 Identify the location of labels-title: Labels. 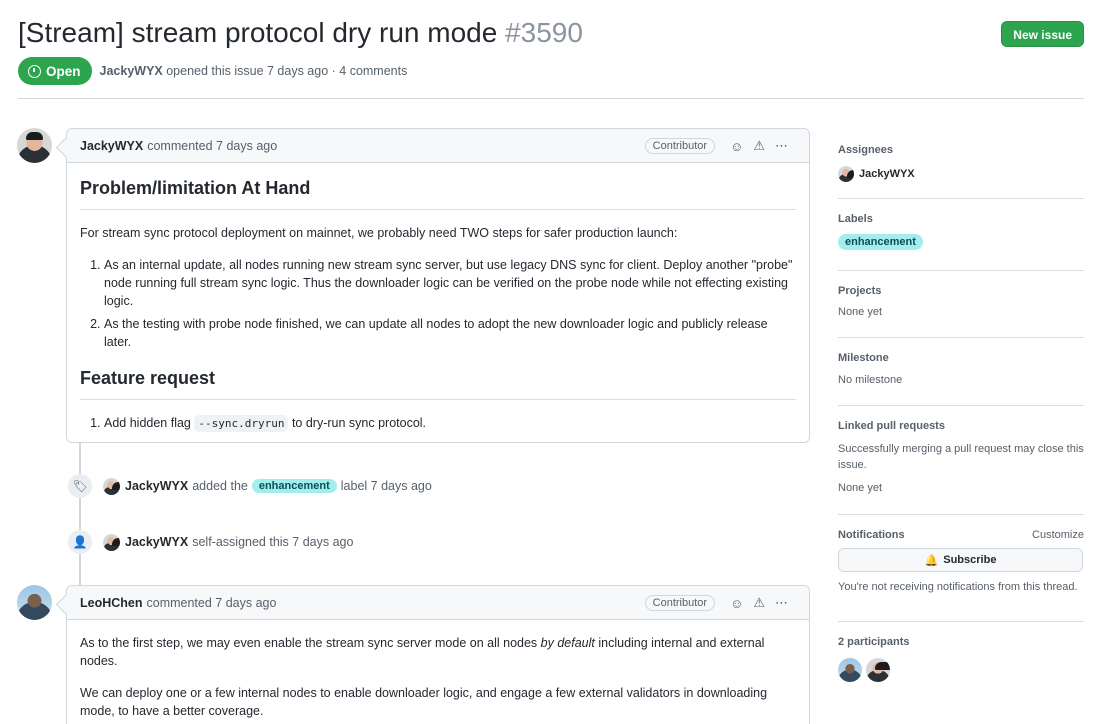
(961, 219).